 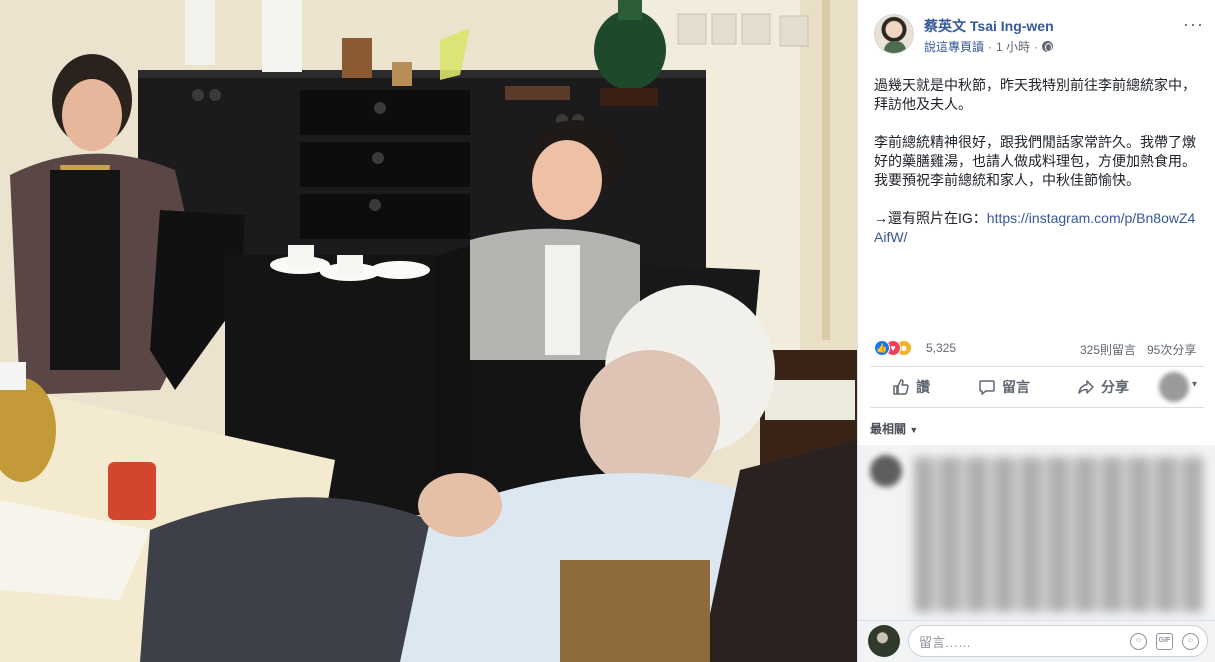 I want to click on more-options-icon: ···, so click(x=1193, y=24).